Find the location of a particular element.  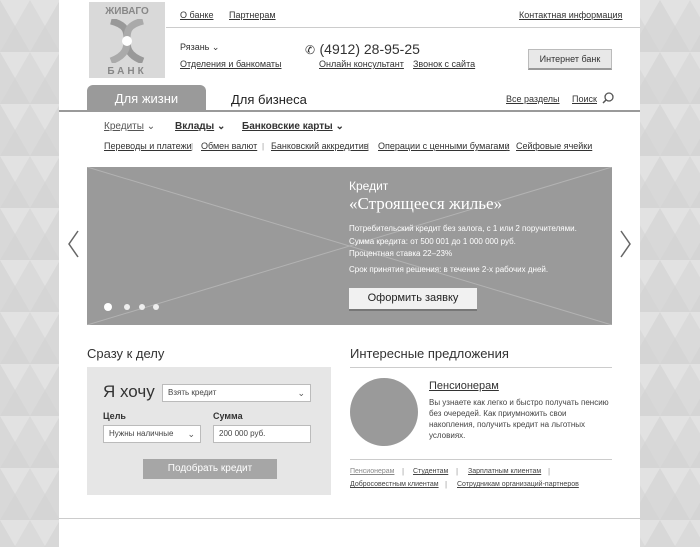

online-consultant-link: Онлайн консультант is located at coordinates (361, 64).